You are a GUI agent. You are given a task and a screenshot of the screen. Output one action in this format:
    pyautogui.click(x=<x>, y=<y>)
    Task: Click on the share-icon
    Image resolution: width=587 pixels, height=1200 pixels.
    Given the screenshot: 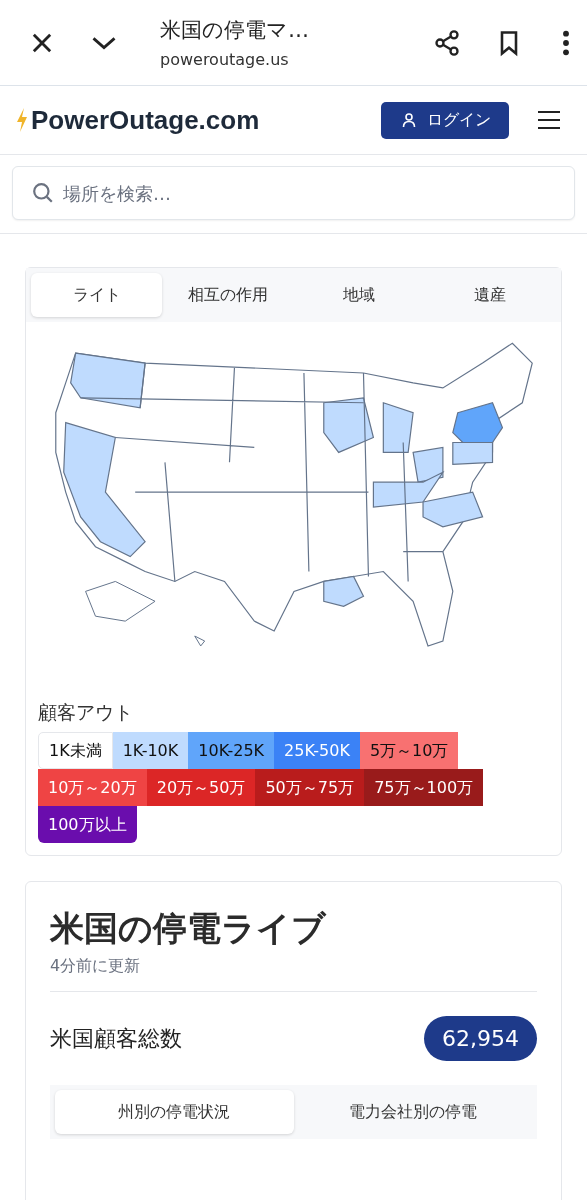 What is the action you would take?
    pyautogui.click(x=447, y=42)
    